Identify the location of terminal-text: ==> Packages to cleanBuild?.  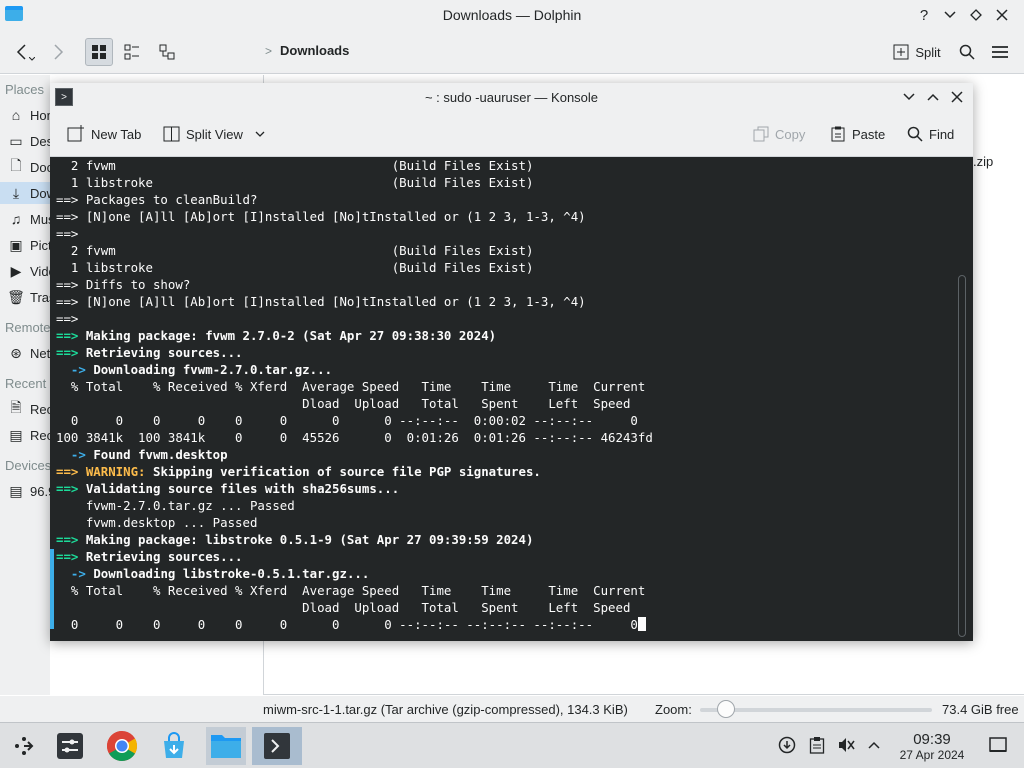
(157, 199).